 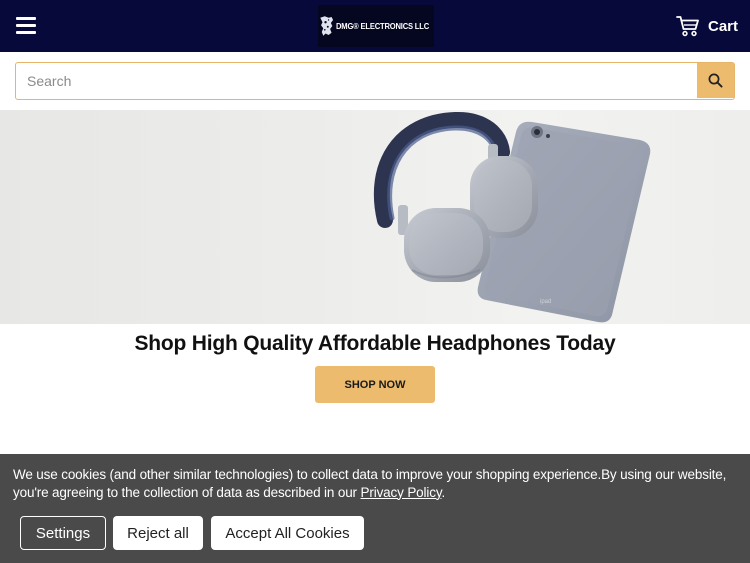 I want to click on headphones-tablet-photo: ipad, so click(x=512, y=217).